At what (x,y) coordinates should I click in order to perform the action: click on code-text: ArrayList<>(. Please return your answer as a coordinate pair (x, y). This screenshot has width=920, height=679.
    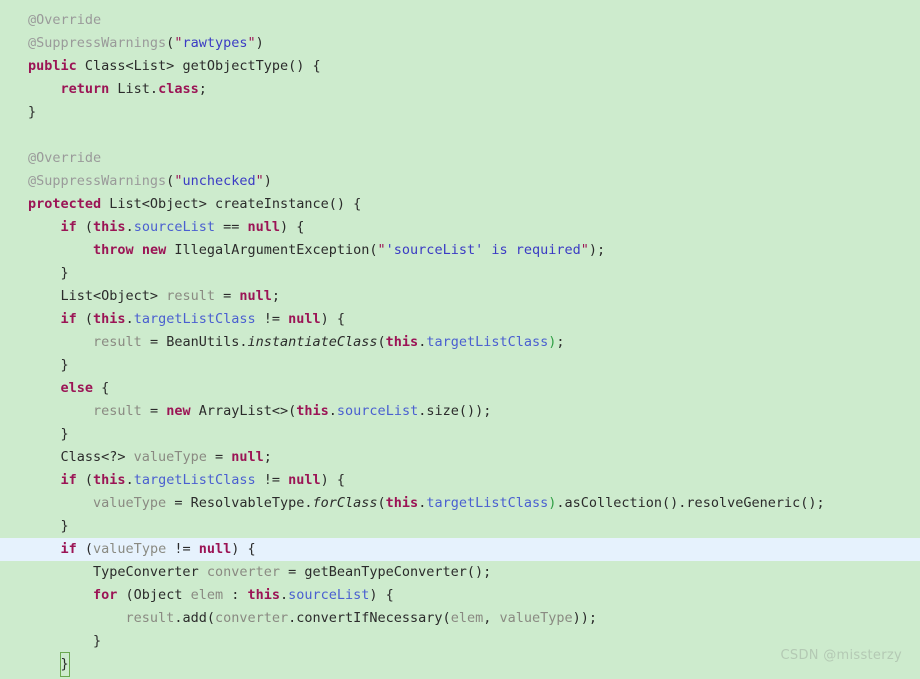
    Looking at the image, I should click on (243, 411).